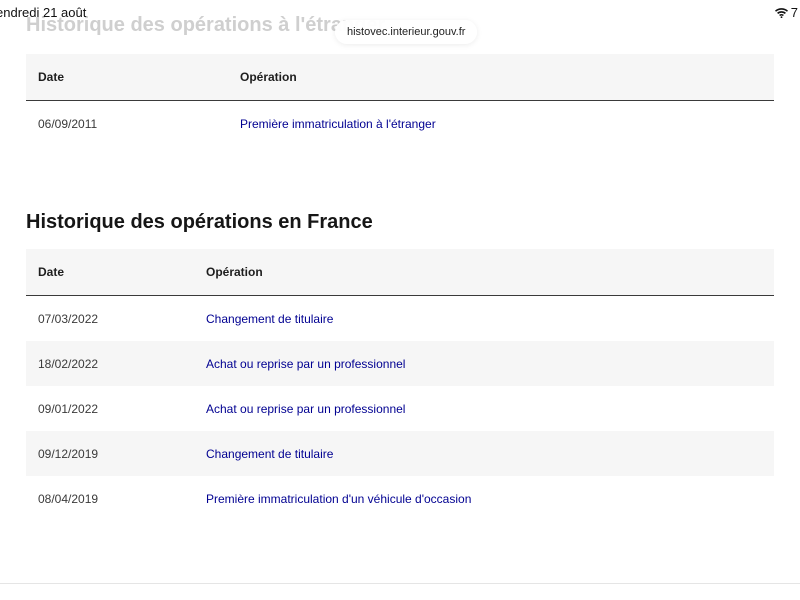 This screenshot has width=800, height=600. Describe the element at coordinates (406, 32) in the screenshot. I see `url-bar: histovec.interieur.gouv.fr` at that location.